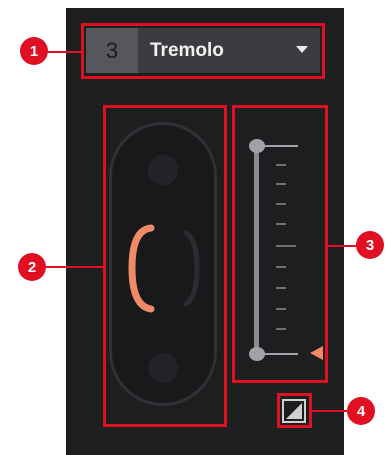 The image size is (388, 455). Describe the element at coordinates (34, 51) in the screenshot. I see `callout-badge-1: 1` at that location.